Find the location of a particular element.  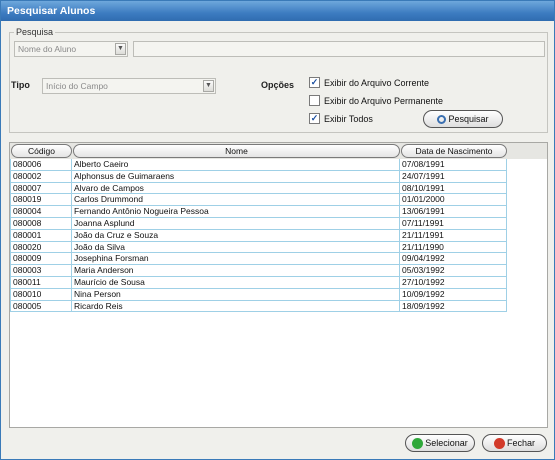

cell-data-nascimento: 07/11/1991 is located at coordinates (453, 224).